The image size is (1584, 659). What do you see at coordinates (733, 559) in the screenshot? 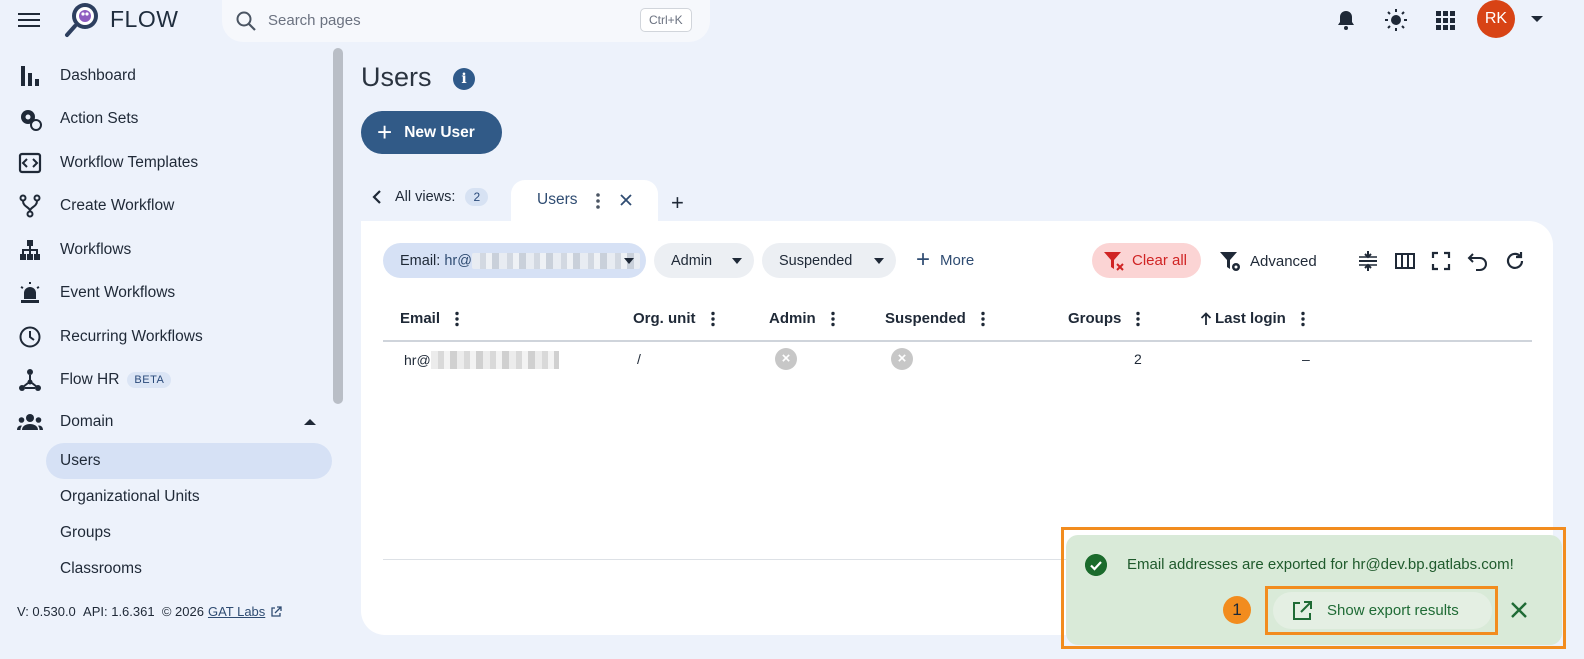
I see `table-footer-divider` at bounding box center [733, 559].